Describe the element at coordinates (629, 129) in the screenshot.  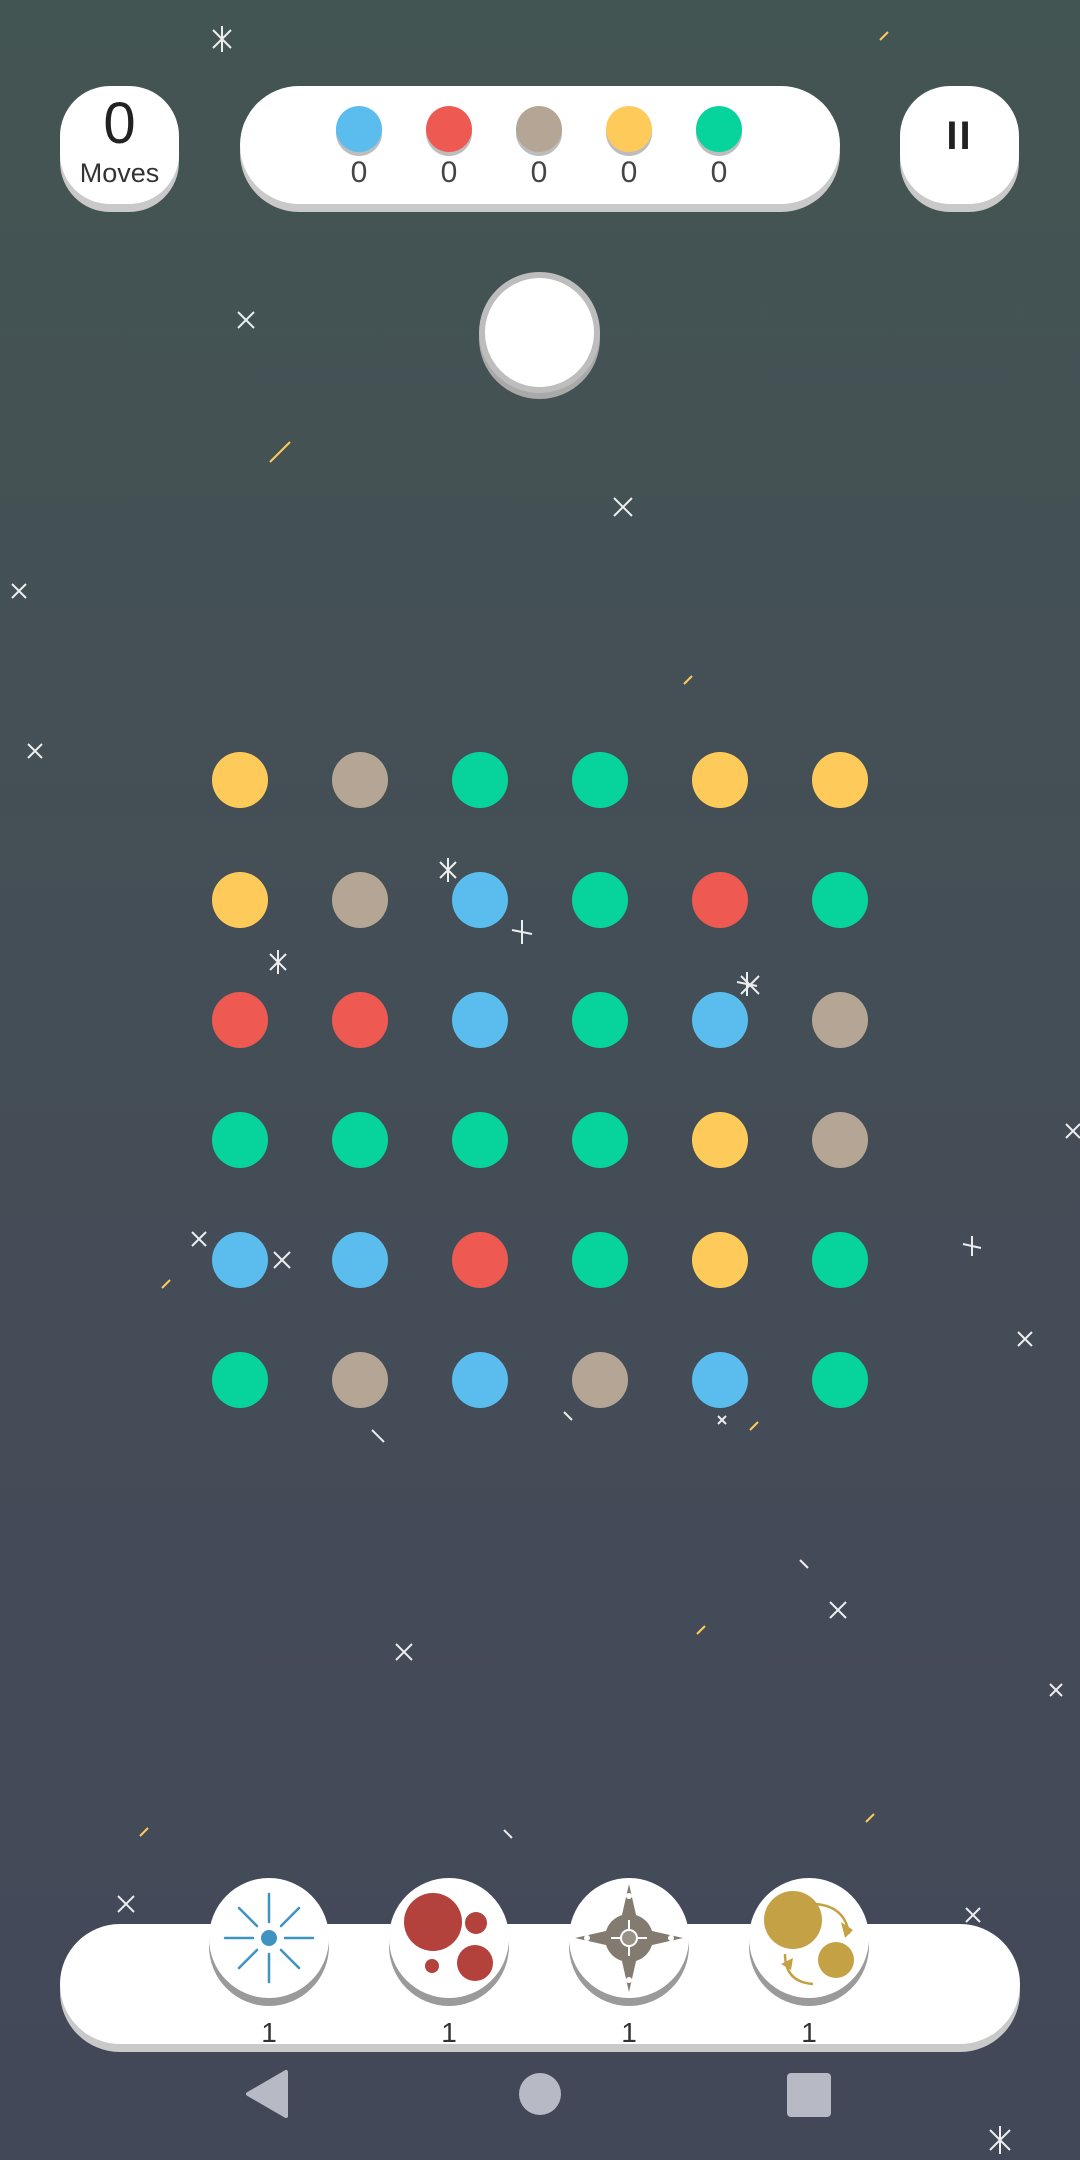
I see `goal-dot-yellow` at that location.